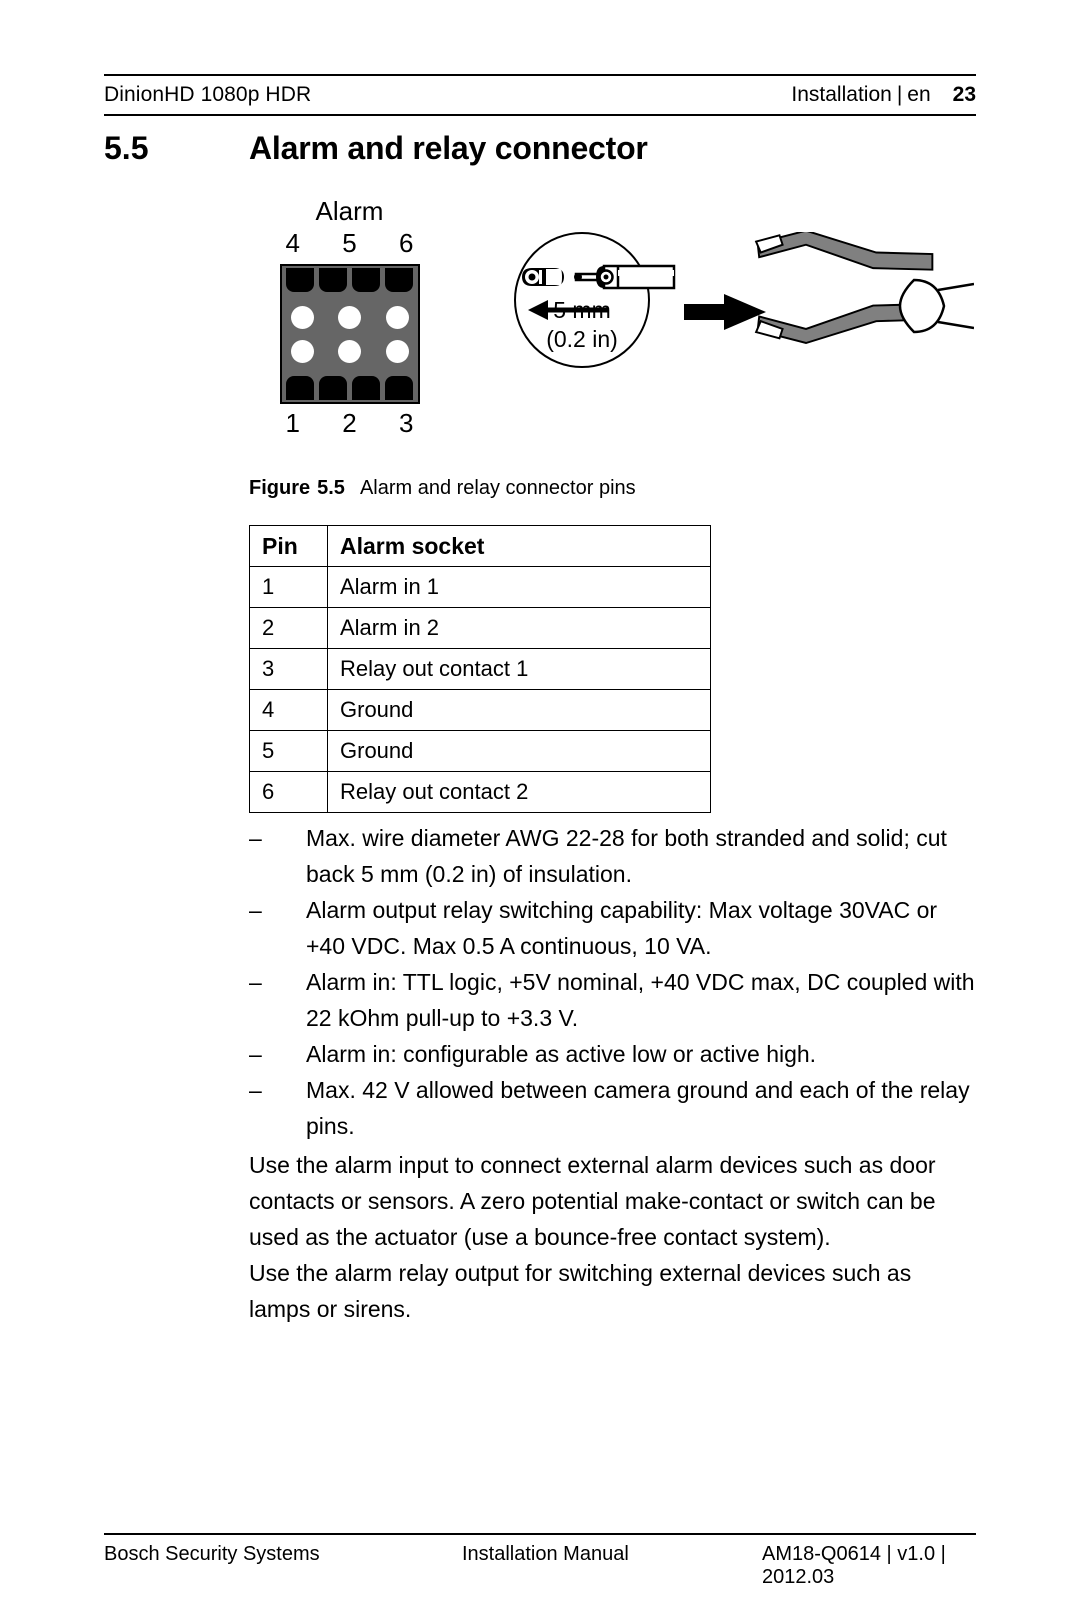  I want to click on page-title: 5.5 Alarm and relay connector, so click(540, 148).